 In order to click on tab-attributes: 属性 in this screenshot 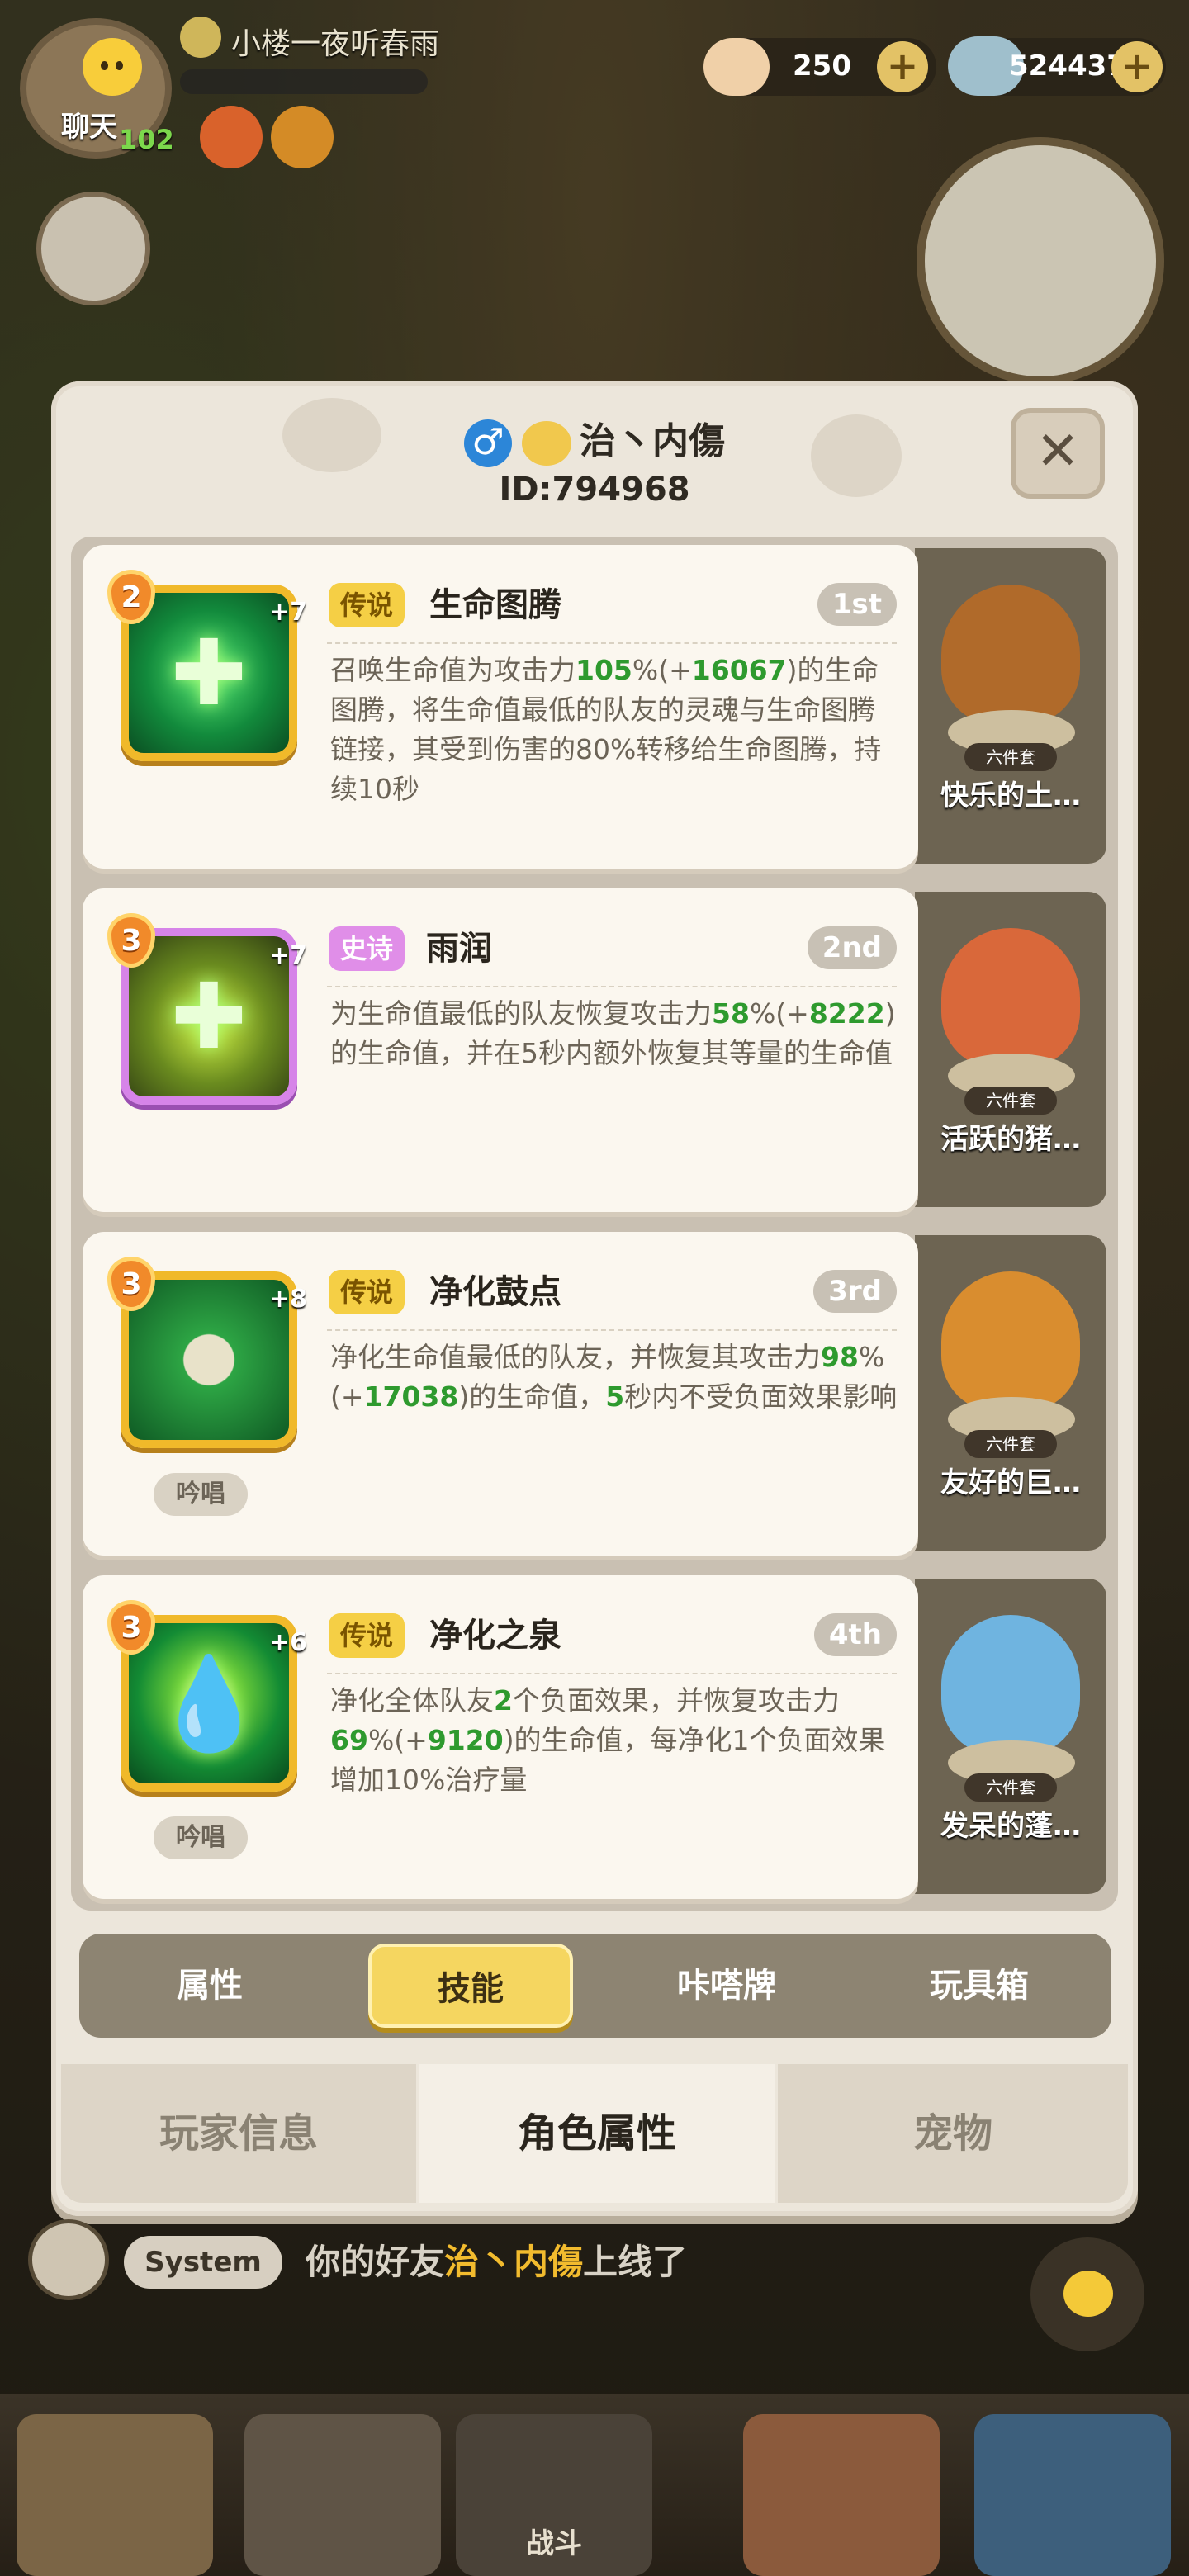, I will do `click(209, 1986)`.